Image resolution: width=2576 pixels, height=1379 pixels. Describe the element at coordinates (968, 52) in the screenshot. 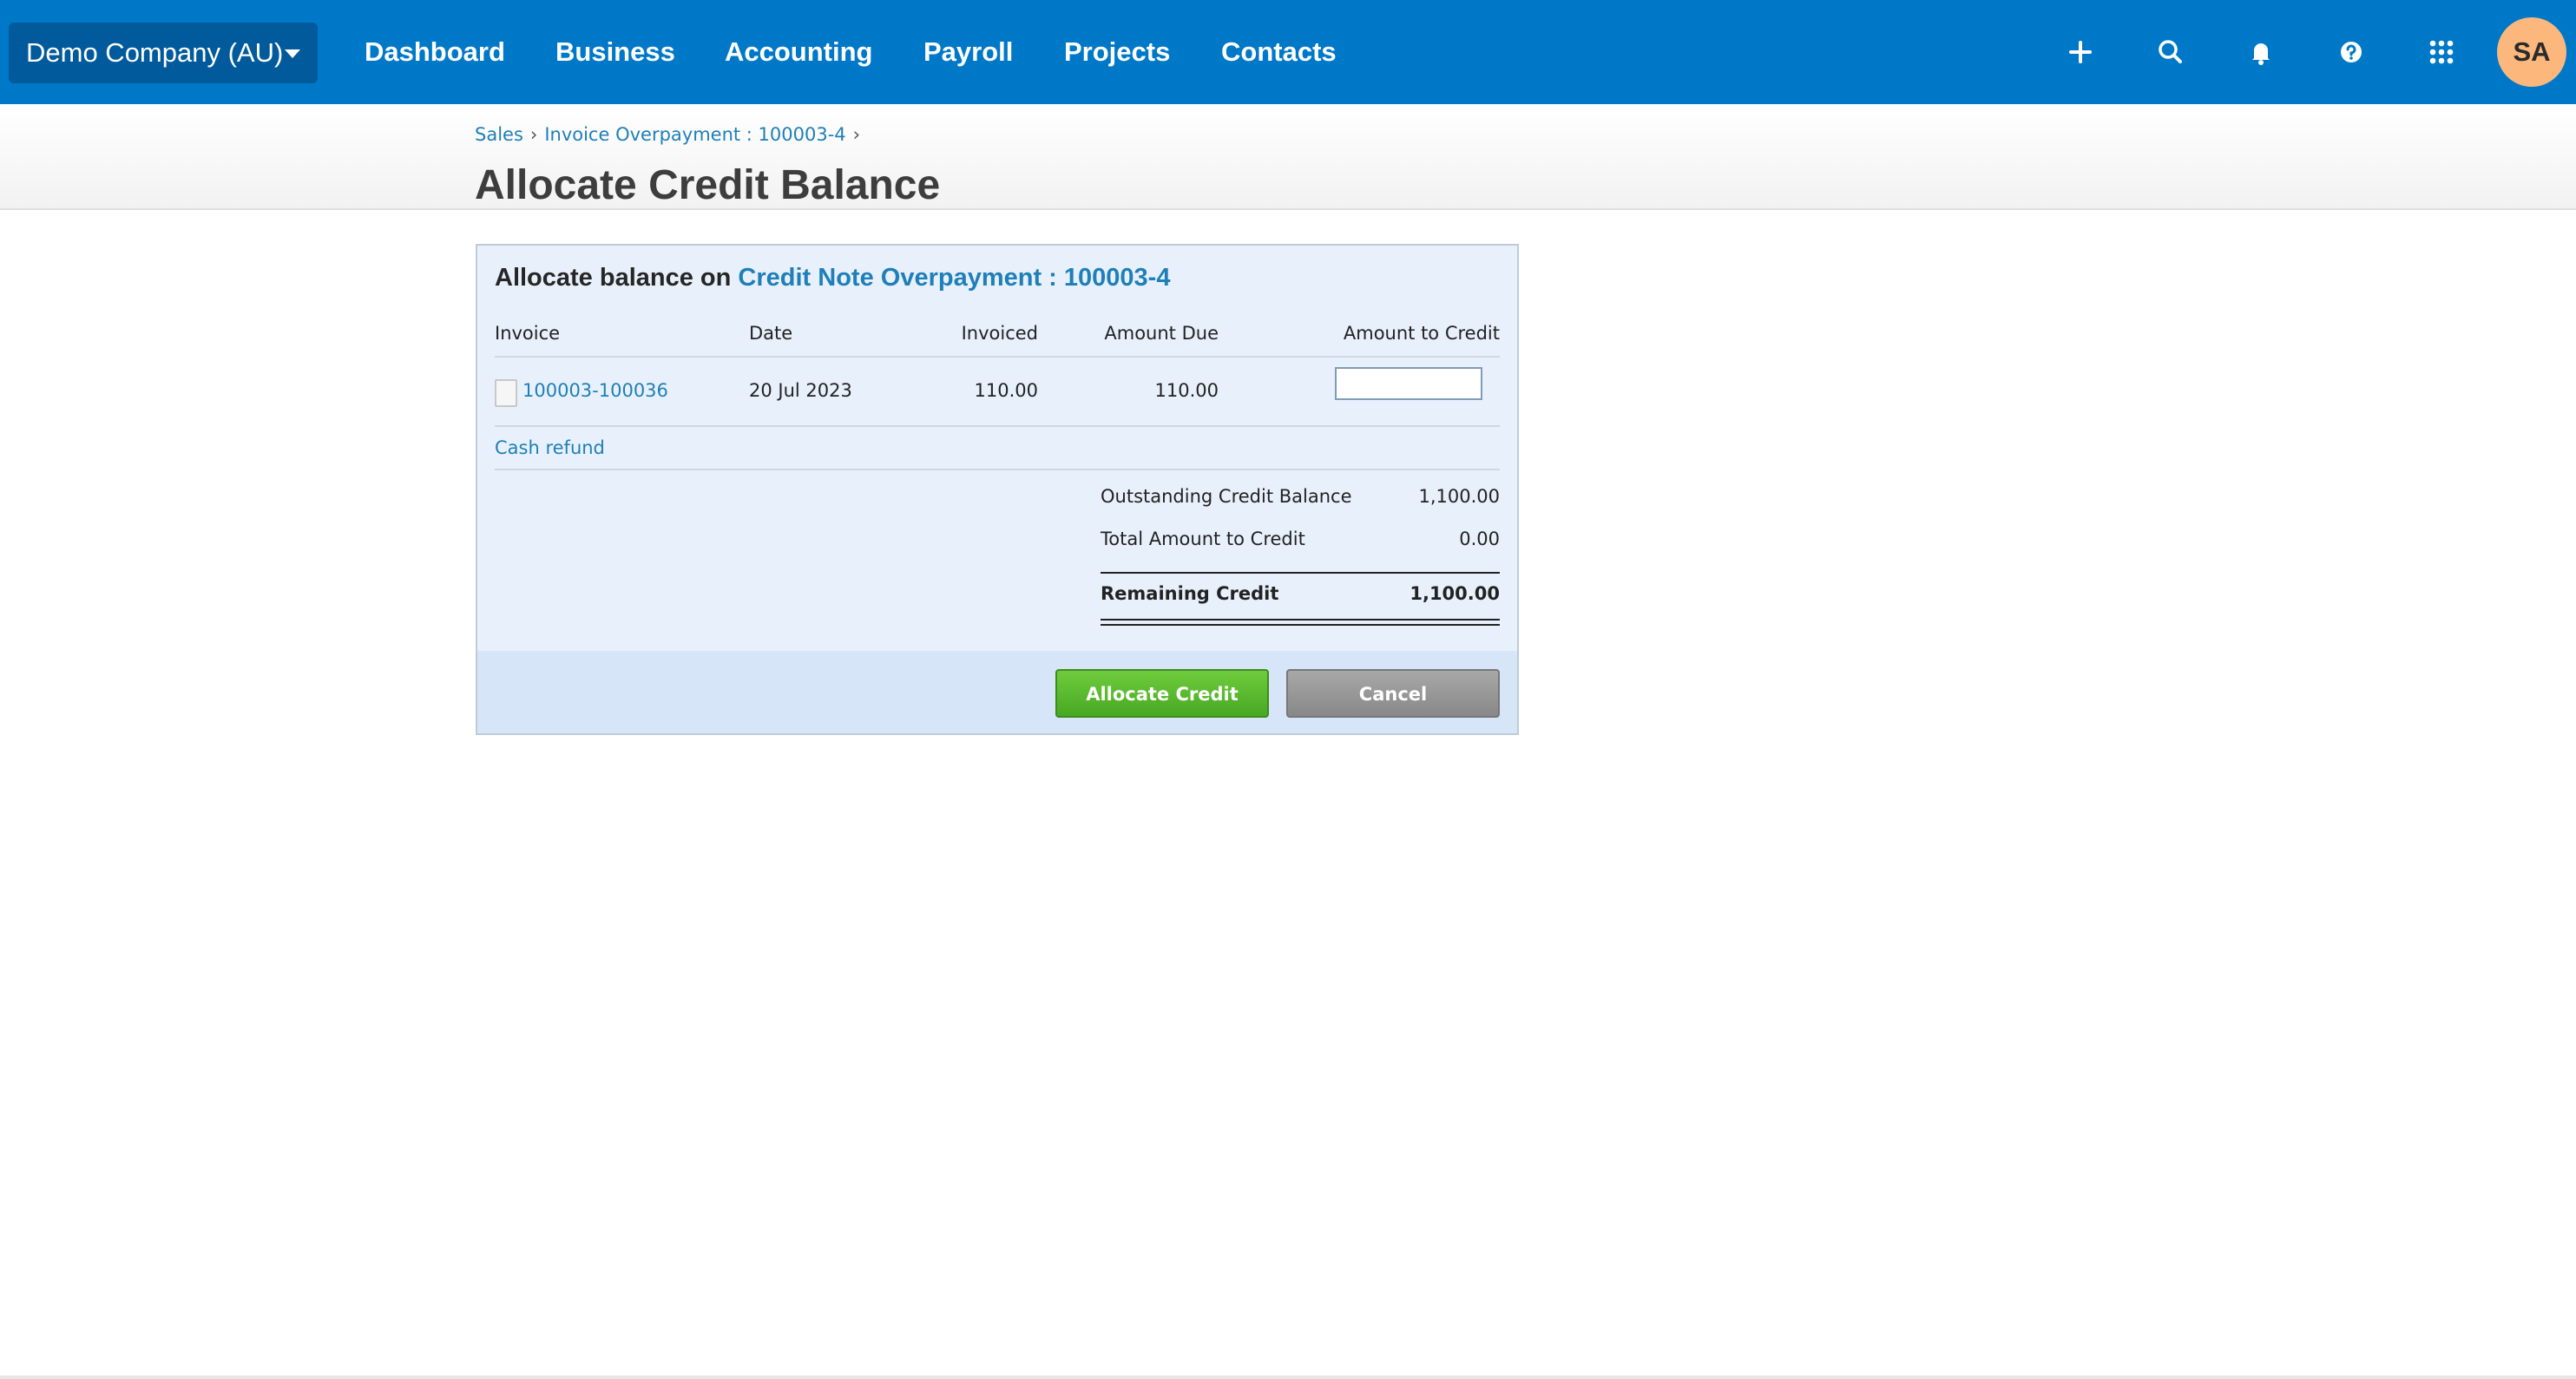

I see `nav-payroll: Payroll` at that location.